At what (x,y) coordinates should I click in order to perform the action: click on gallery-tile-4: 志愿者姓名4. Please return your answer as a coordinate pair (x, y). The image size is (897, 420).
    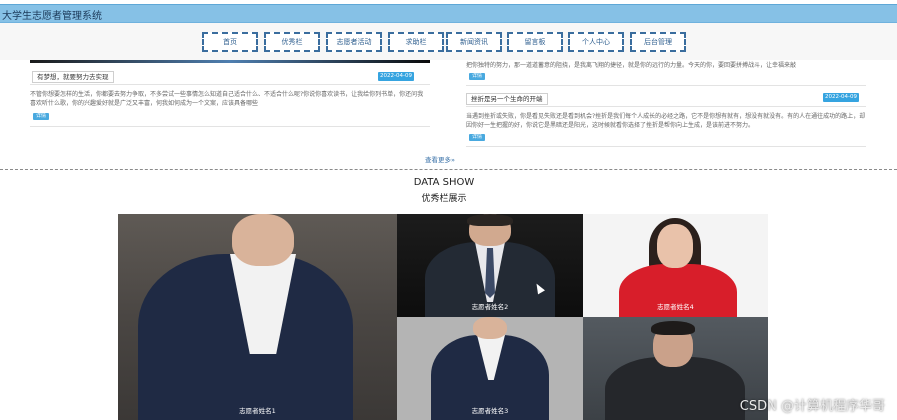
    Looking at the image, I should click on (675, 265).